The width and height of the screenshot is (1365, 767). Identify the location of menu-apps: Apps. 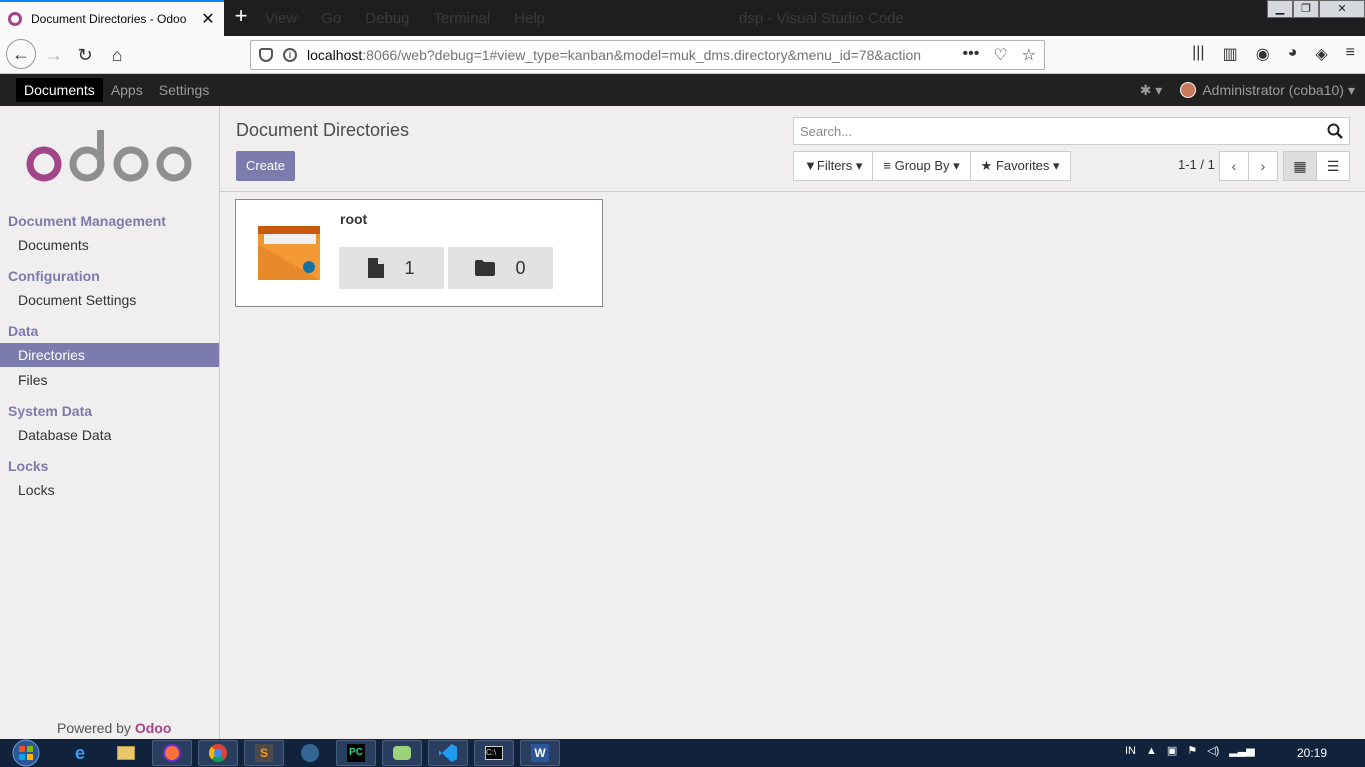
(127, 90).